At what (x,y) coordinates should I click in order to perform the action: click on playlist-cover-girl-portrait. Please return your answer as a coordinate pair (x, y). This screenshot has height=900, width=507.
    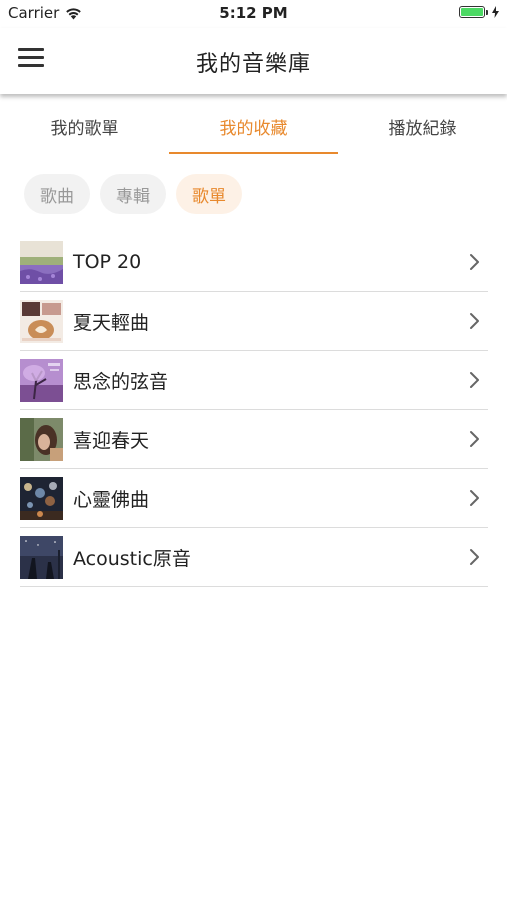
    Looking at the image, I should click on (41, 439).